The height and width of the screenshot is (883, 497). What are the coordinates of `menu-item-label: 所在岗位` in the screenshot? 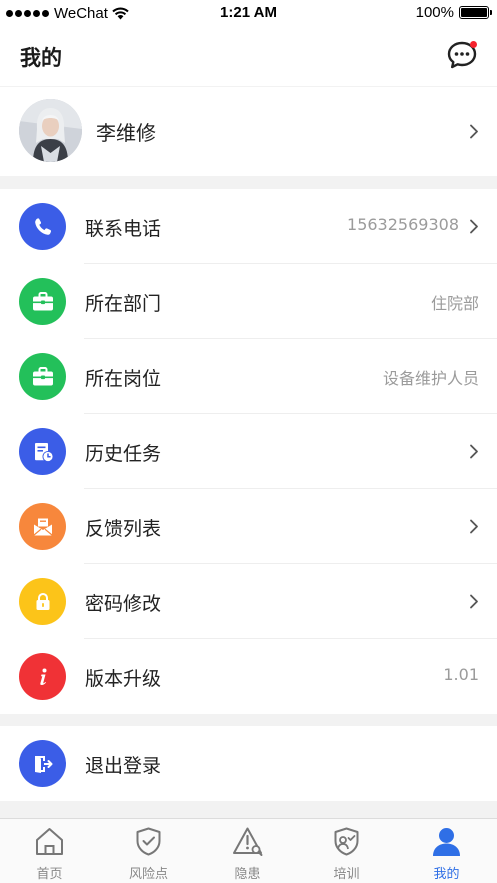 It's located at (123, 379).